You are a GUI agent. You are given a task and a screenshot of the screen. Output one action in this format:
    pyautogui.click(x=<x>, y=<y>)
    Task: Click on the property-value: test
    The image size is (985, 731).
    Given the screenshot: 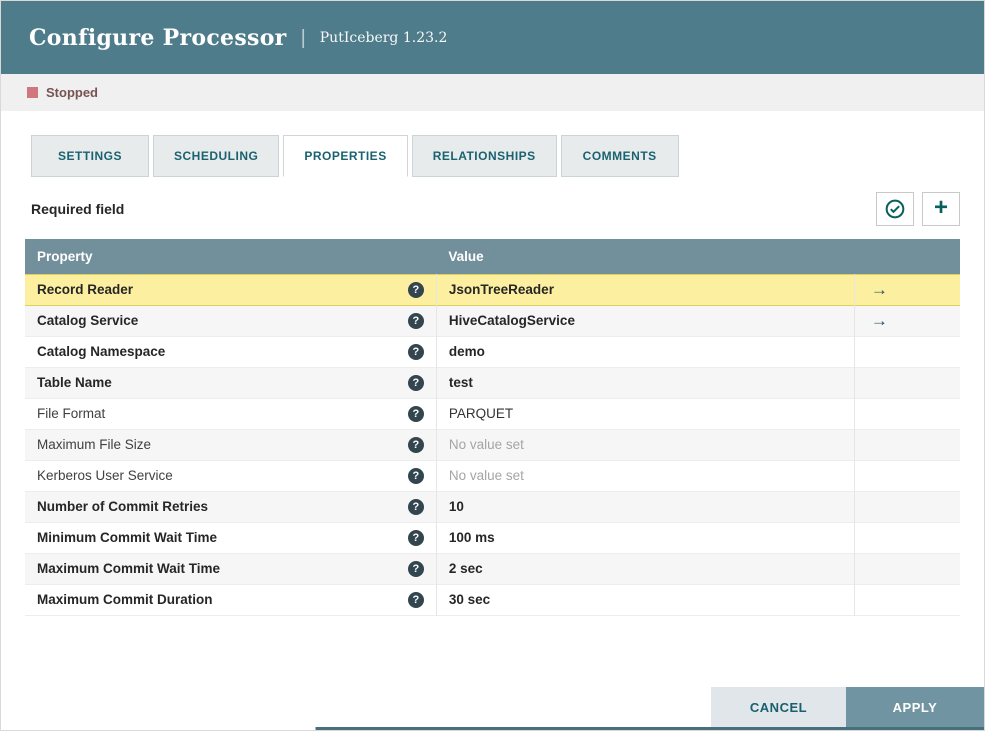 What is the action you would take?
    pyautogui.click(x=645, y=382)
    